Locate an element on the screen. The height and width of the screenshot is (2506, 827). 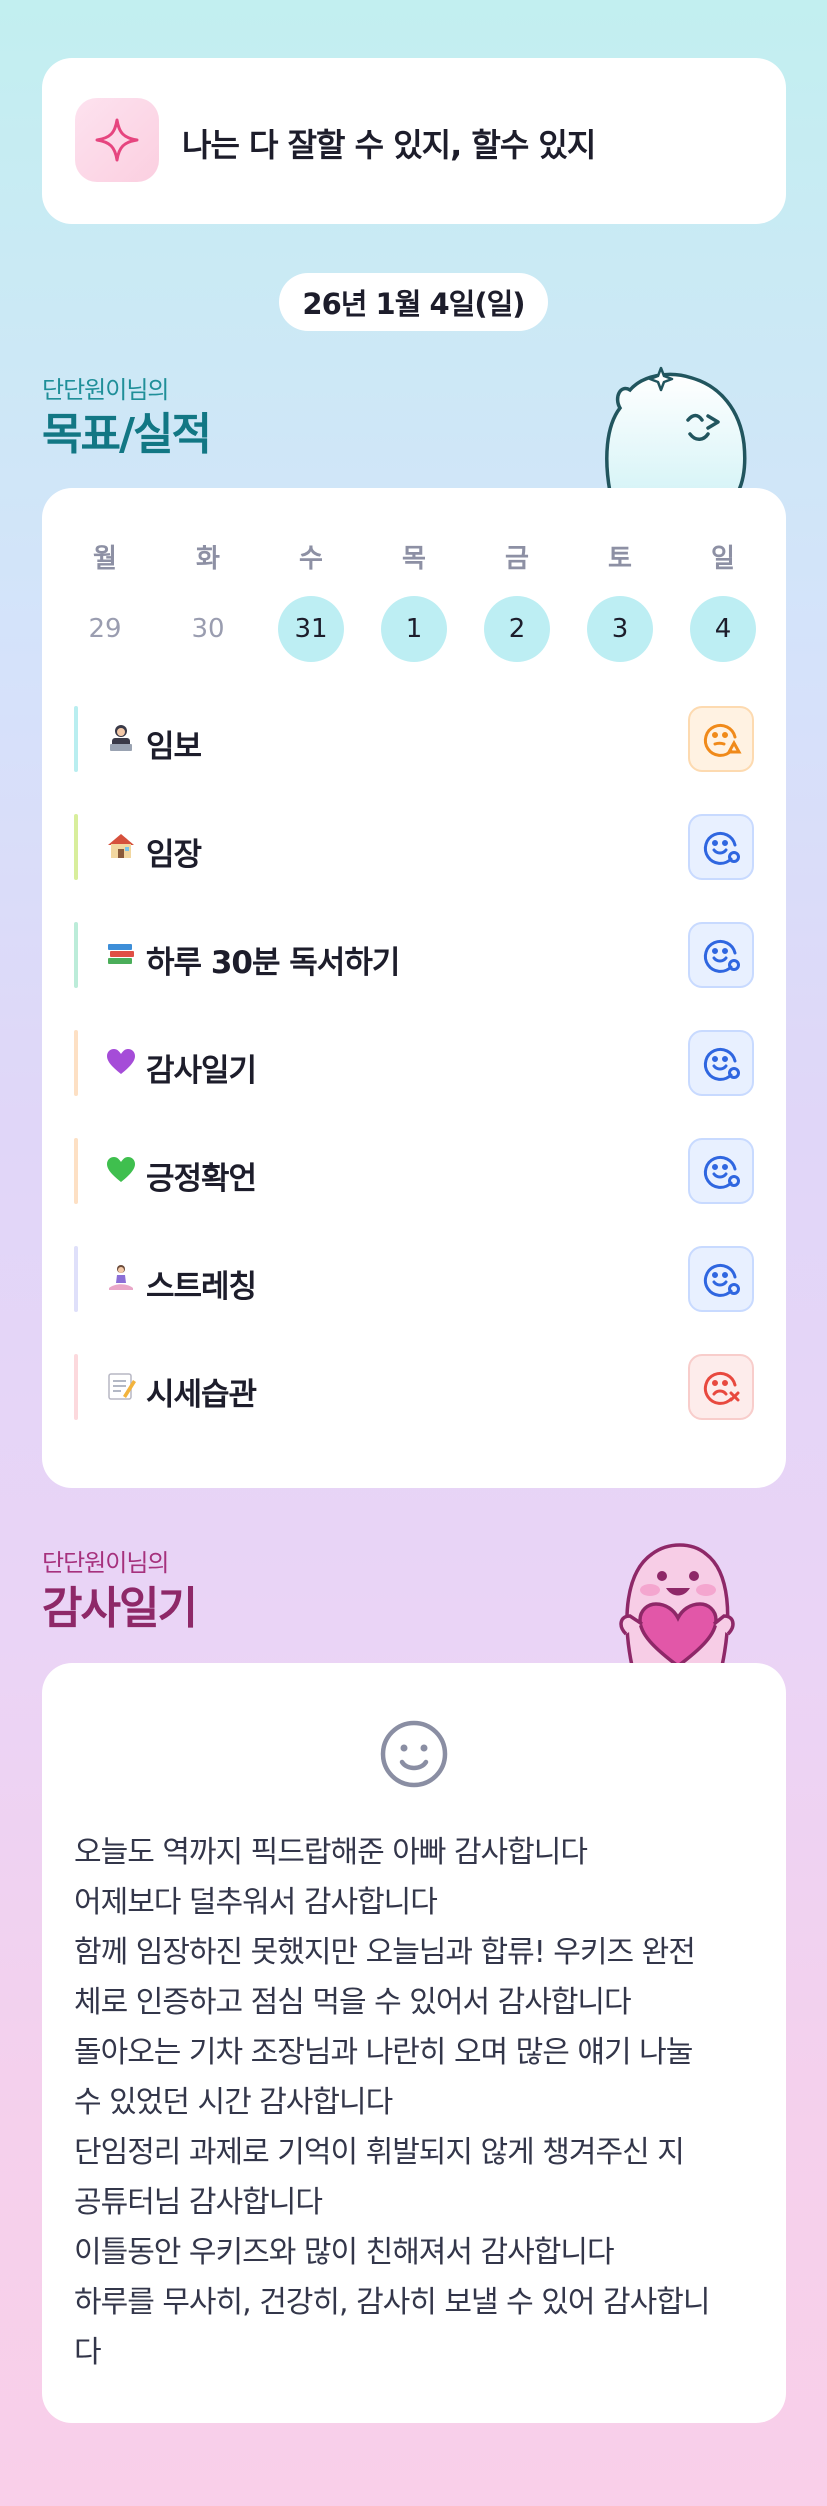
goal-item-임장: 임장 is located at coordinates (414, 847).